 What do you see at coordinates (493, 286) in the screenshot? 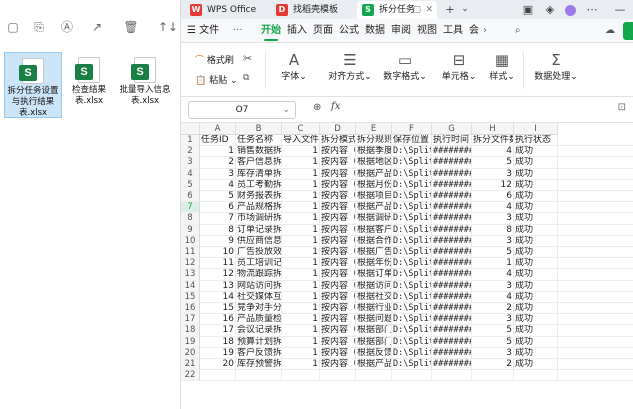
I see `cell: 3` at bounding box center [493, 286].